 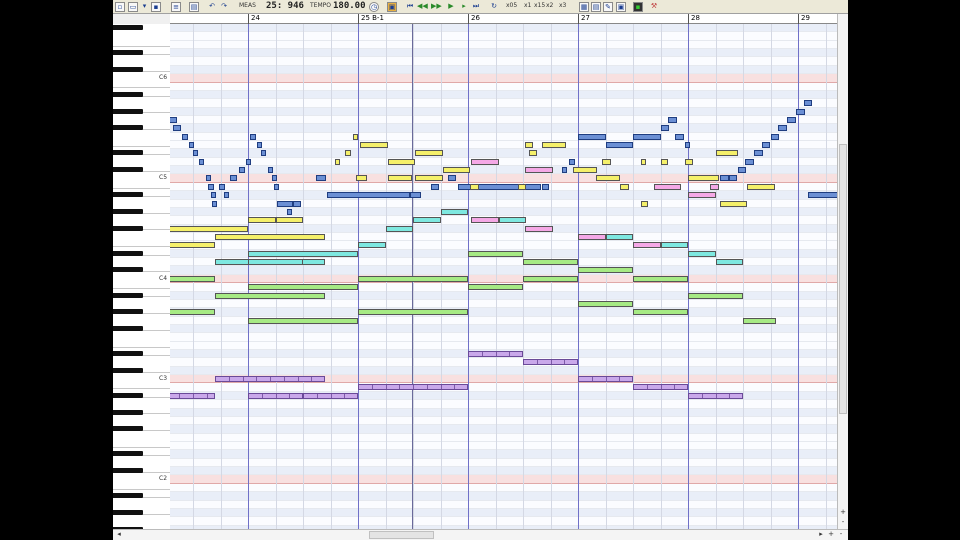 What do you see at coordinates (503, 19) in the screenshot?
I see `measure-ruler: 24 25 B-1 26 27 28 29` at bounding box center [503, 19].